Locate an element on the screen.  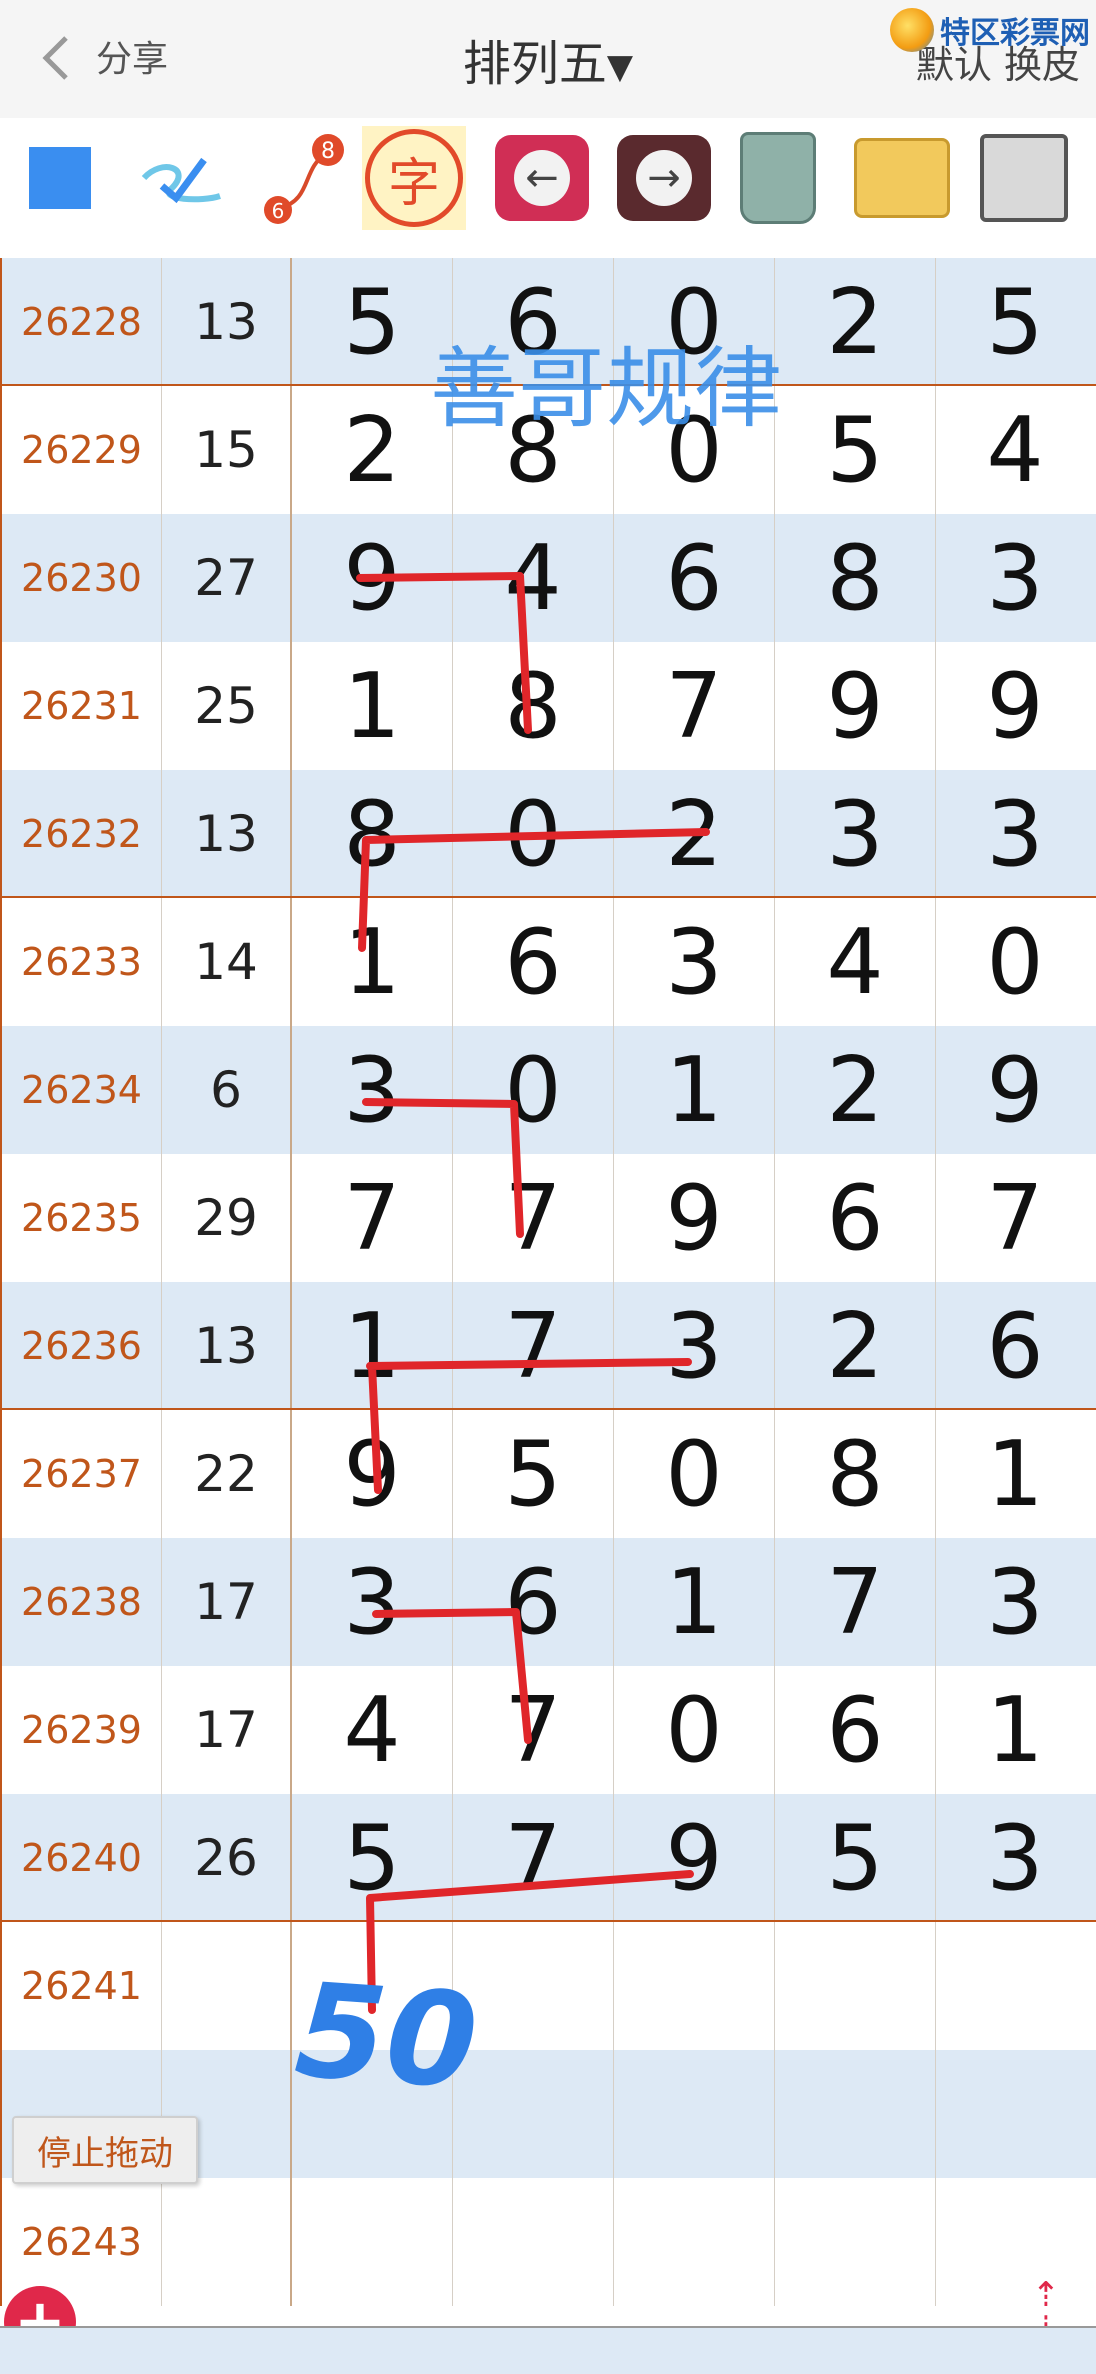
stop-drag-button: 停止拖动 is located at coordinates (105, 2150).